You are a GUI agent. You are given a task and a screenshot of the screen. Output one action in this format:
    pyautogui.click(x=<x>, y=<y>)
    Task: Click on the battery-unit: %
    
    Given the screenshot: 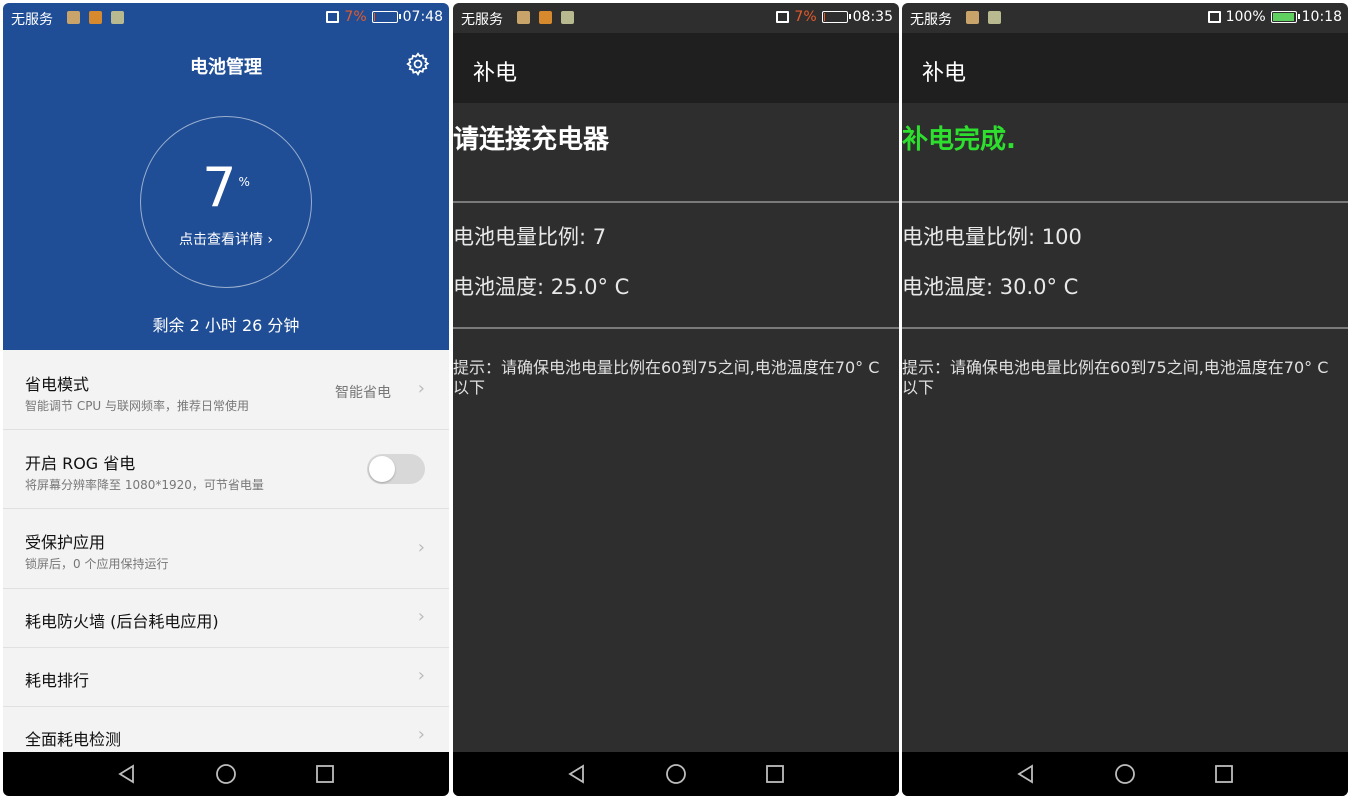 What is the action you would take?
    pyautogui.click(x=244, y=182)
    